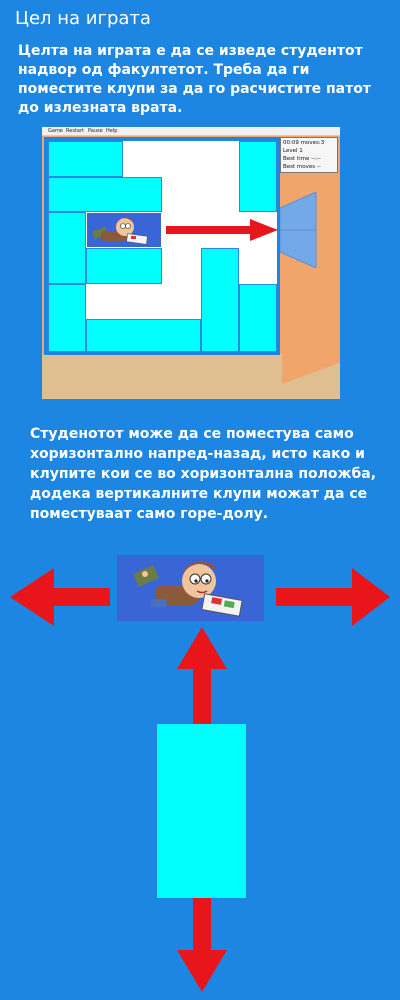 The image size is (400, 1000). Describe the element at coordinates (95, 131) in the screenshot. I see `menu-pause: Pause` at that location.